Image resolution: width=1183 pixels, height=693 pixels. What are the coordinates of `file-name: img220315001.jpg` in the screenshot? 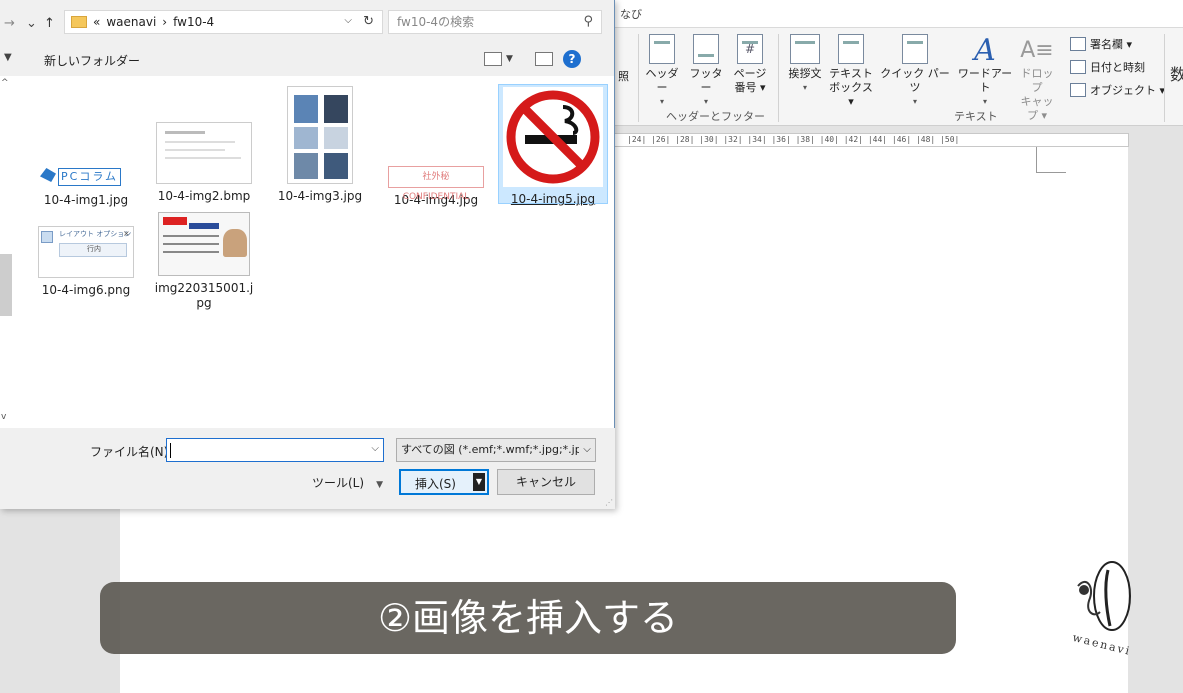 It's located at (204, 295).